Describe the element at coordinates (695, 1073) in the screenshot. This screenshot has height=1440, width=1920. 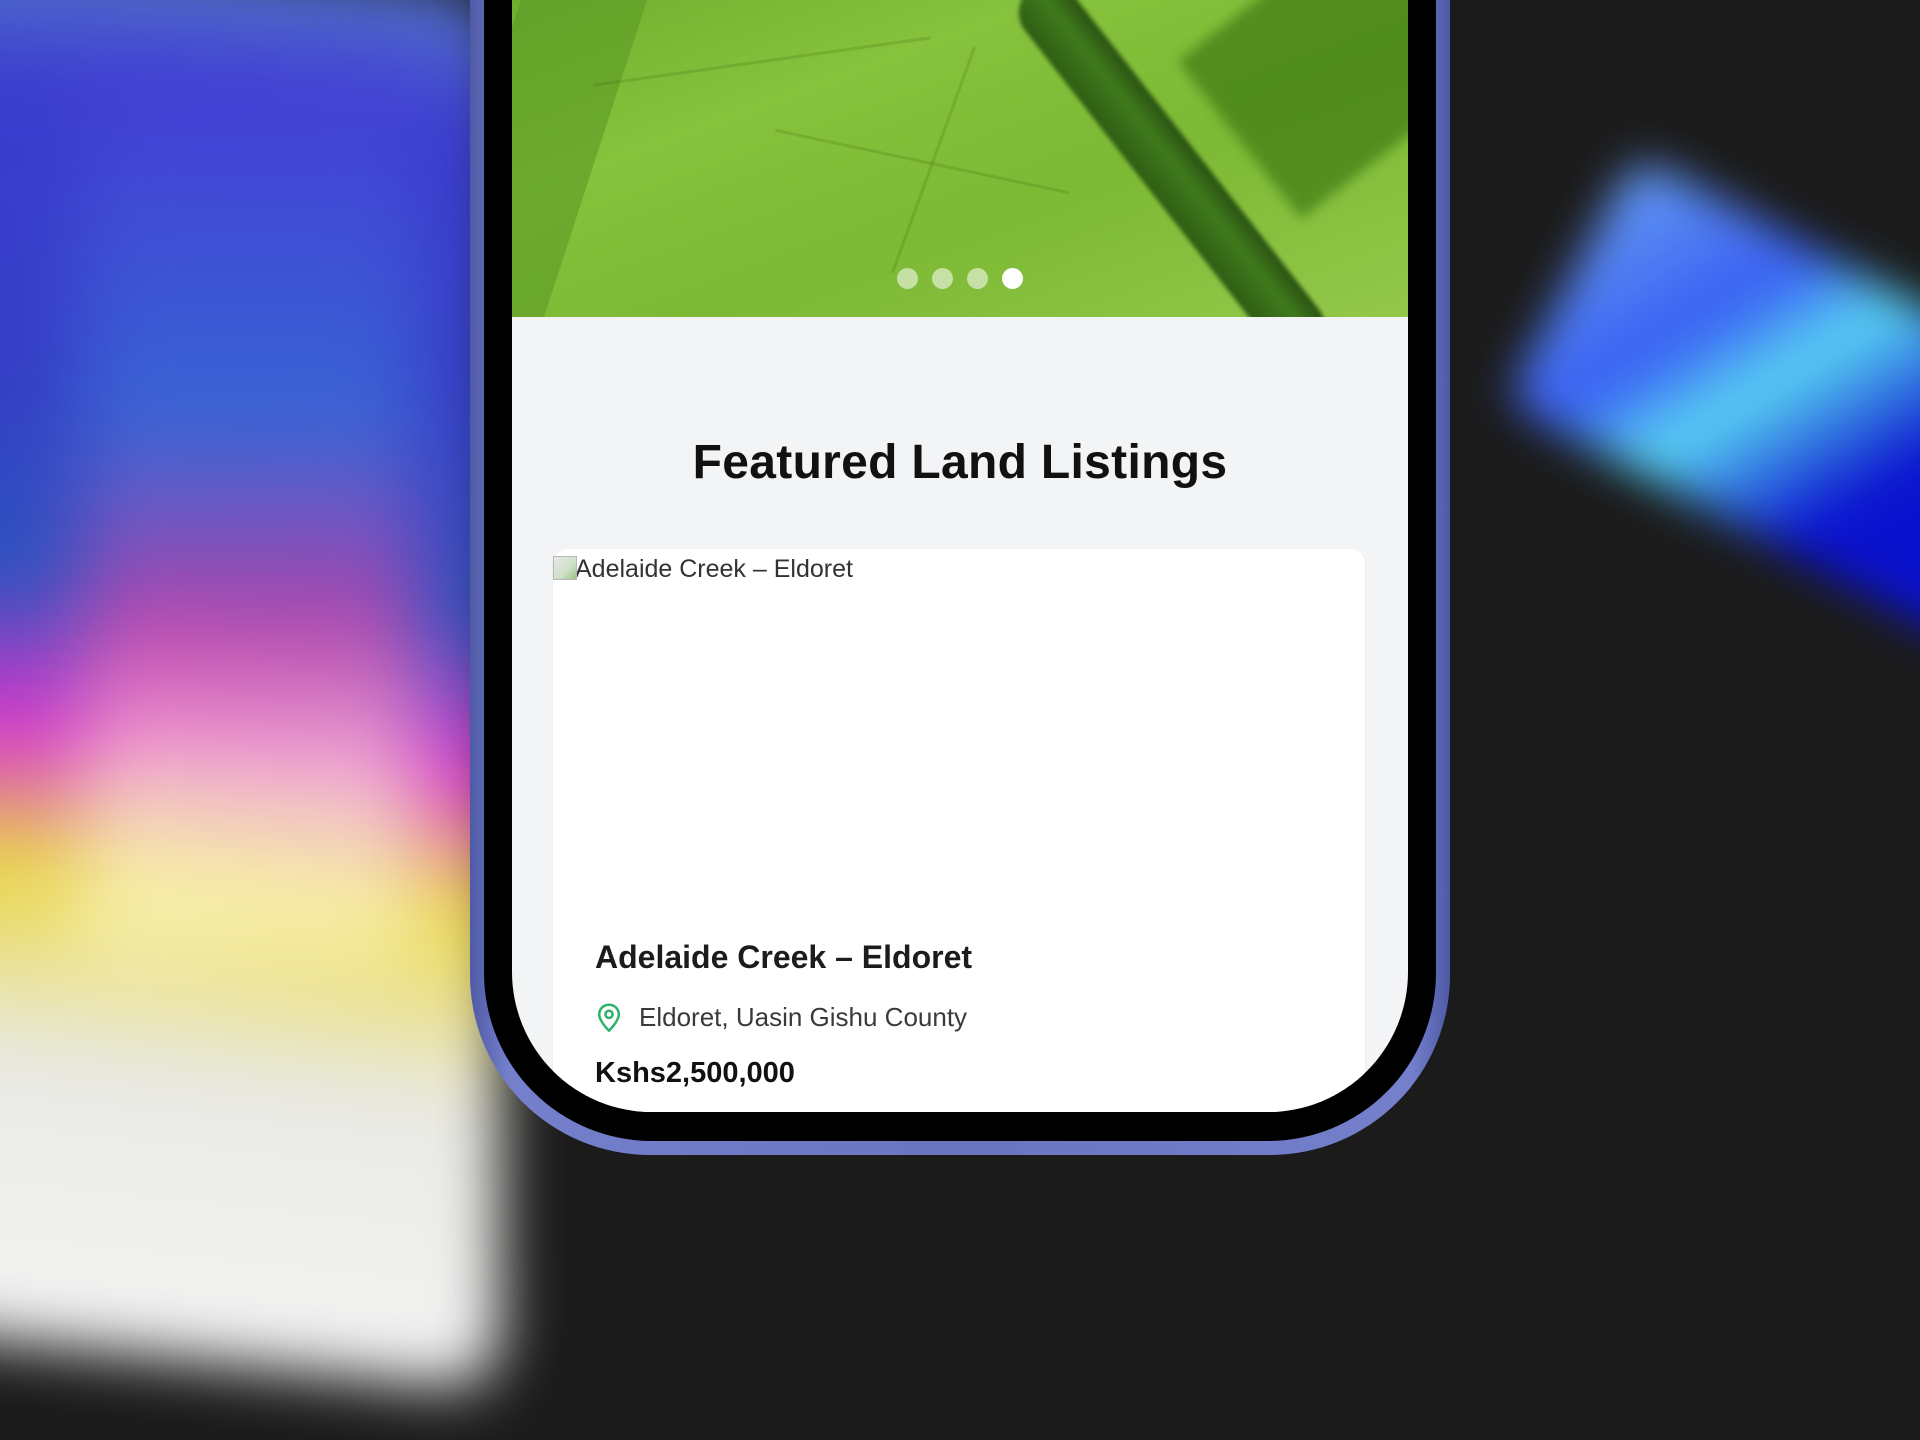
I see `listing-price: Kshs2,500,000` at that location.